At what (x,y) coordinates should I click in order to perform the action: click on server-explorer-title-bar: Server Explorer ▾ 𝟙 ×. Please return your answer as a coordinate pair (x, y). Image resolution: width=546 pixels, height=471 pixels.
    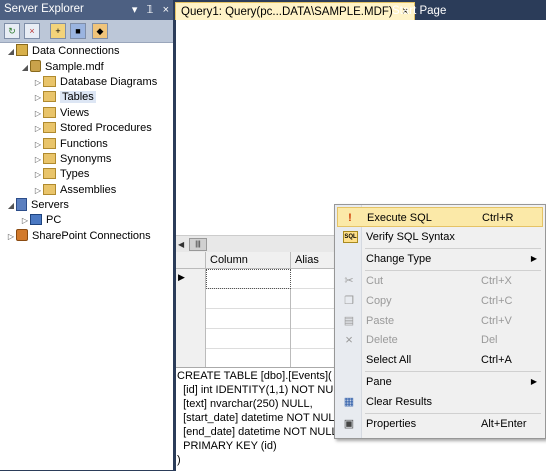
    Looking at the image, I should click on (86, 10).